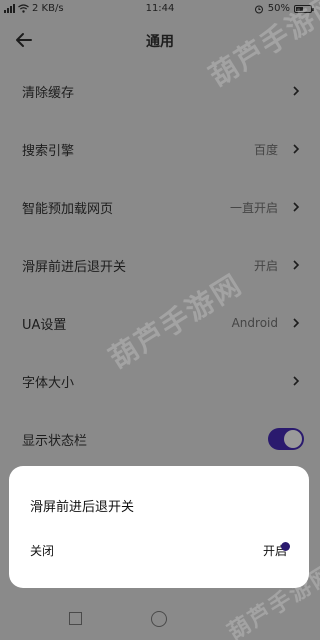  I want to click on option-off: 关闭, so click(42, 550).